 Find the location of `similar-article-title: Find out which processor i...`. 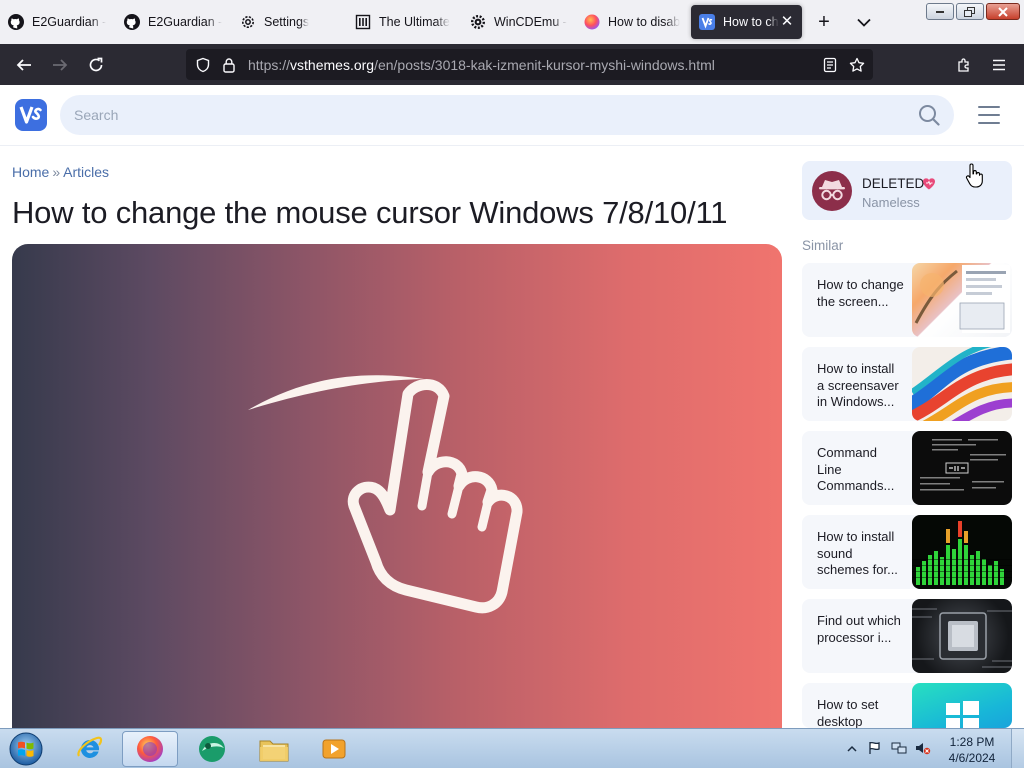

similar-article-title: Find out which processor i... is located at coordinates (861, 629).